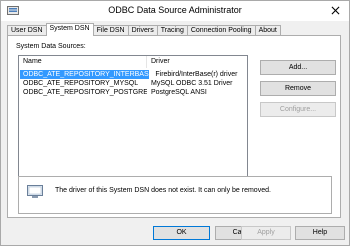  Describe the element at coordinates (179, 92) in the screenshot. I see `dsn-driver: PostgreSQL ANSI` at that location.